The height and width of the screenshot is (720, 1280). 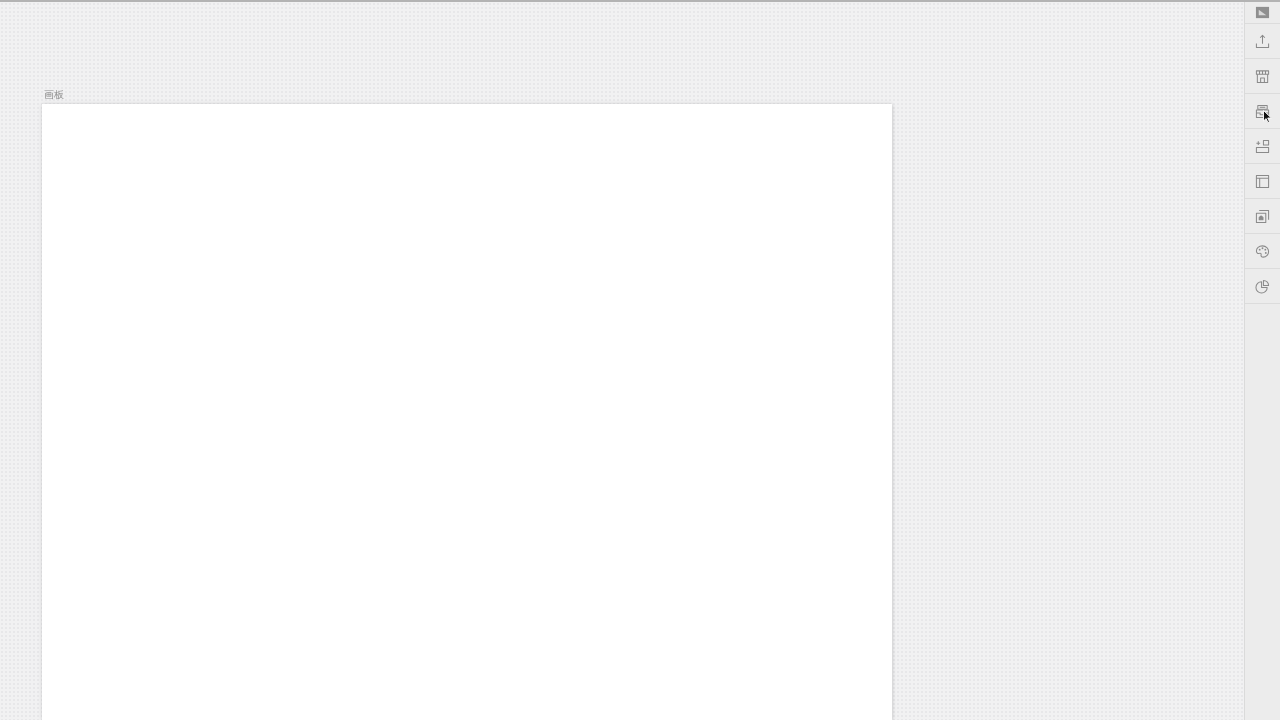 What do you see at coordinates (1262, 251) in the screenshot?
I see `palette-icon` at bounding box center [1262, 251].